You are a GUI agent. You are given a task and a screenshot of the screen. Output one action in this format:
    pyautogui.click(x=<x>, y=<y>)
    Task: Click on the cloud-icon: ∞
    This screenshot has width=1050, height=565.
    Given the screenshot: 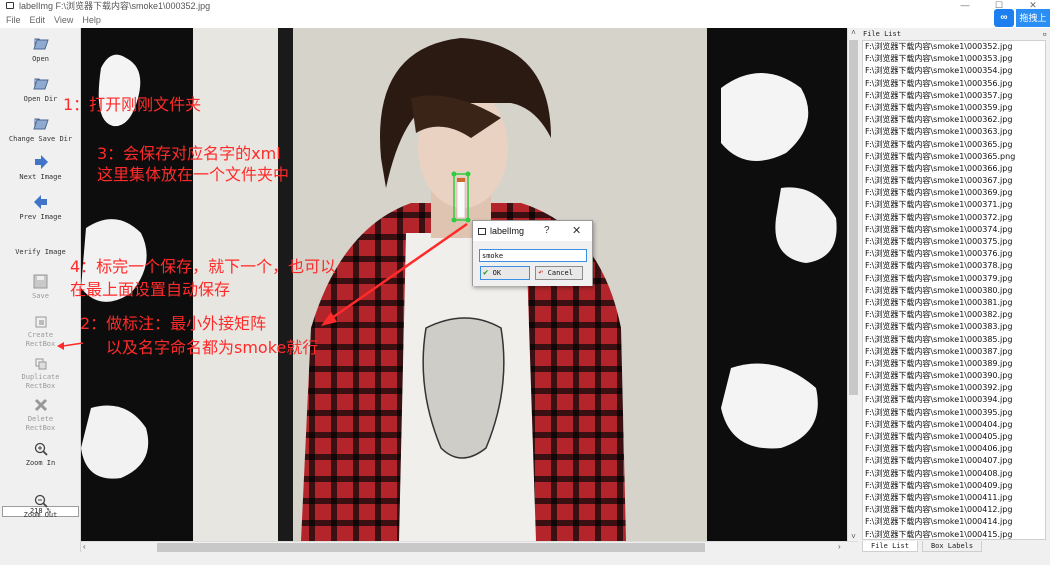 What is the action you would take?
    pyautogui.click(x=1004, y=18)
    